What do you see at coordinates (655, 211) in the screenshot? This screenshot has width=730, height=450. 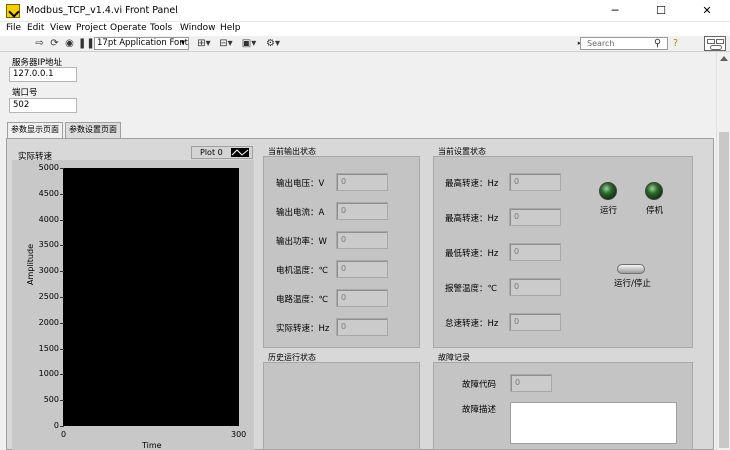 I see `stop-led-label: 停机` at bounding box center [655, 211].